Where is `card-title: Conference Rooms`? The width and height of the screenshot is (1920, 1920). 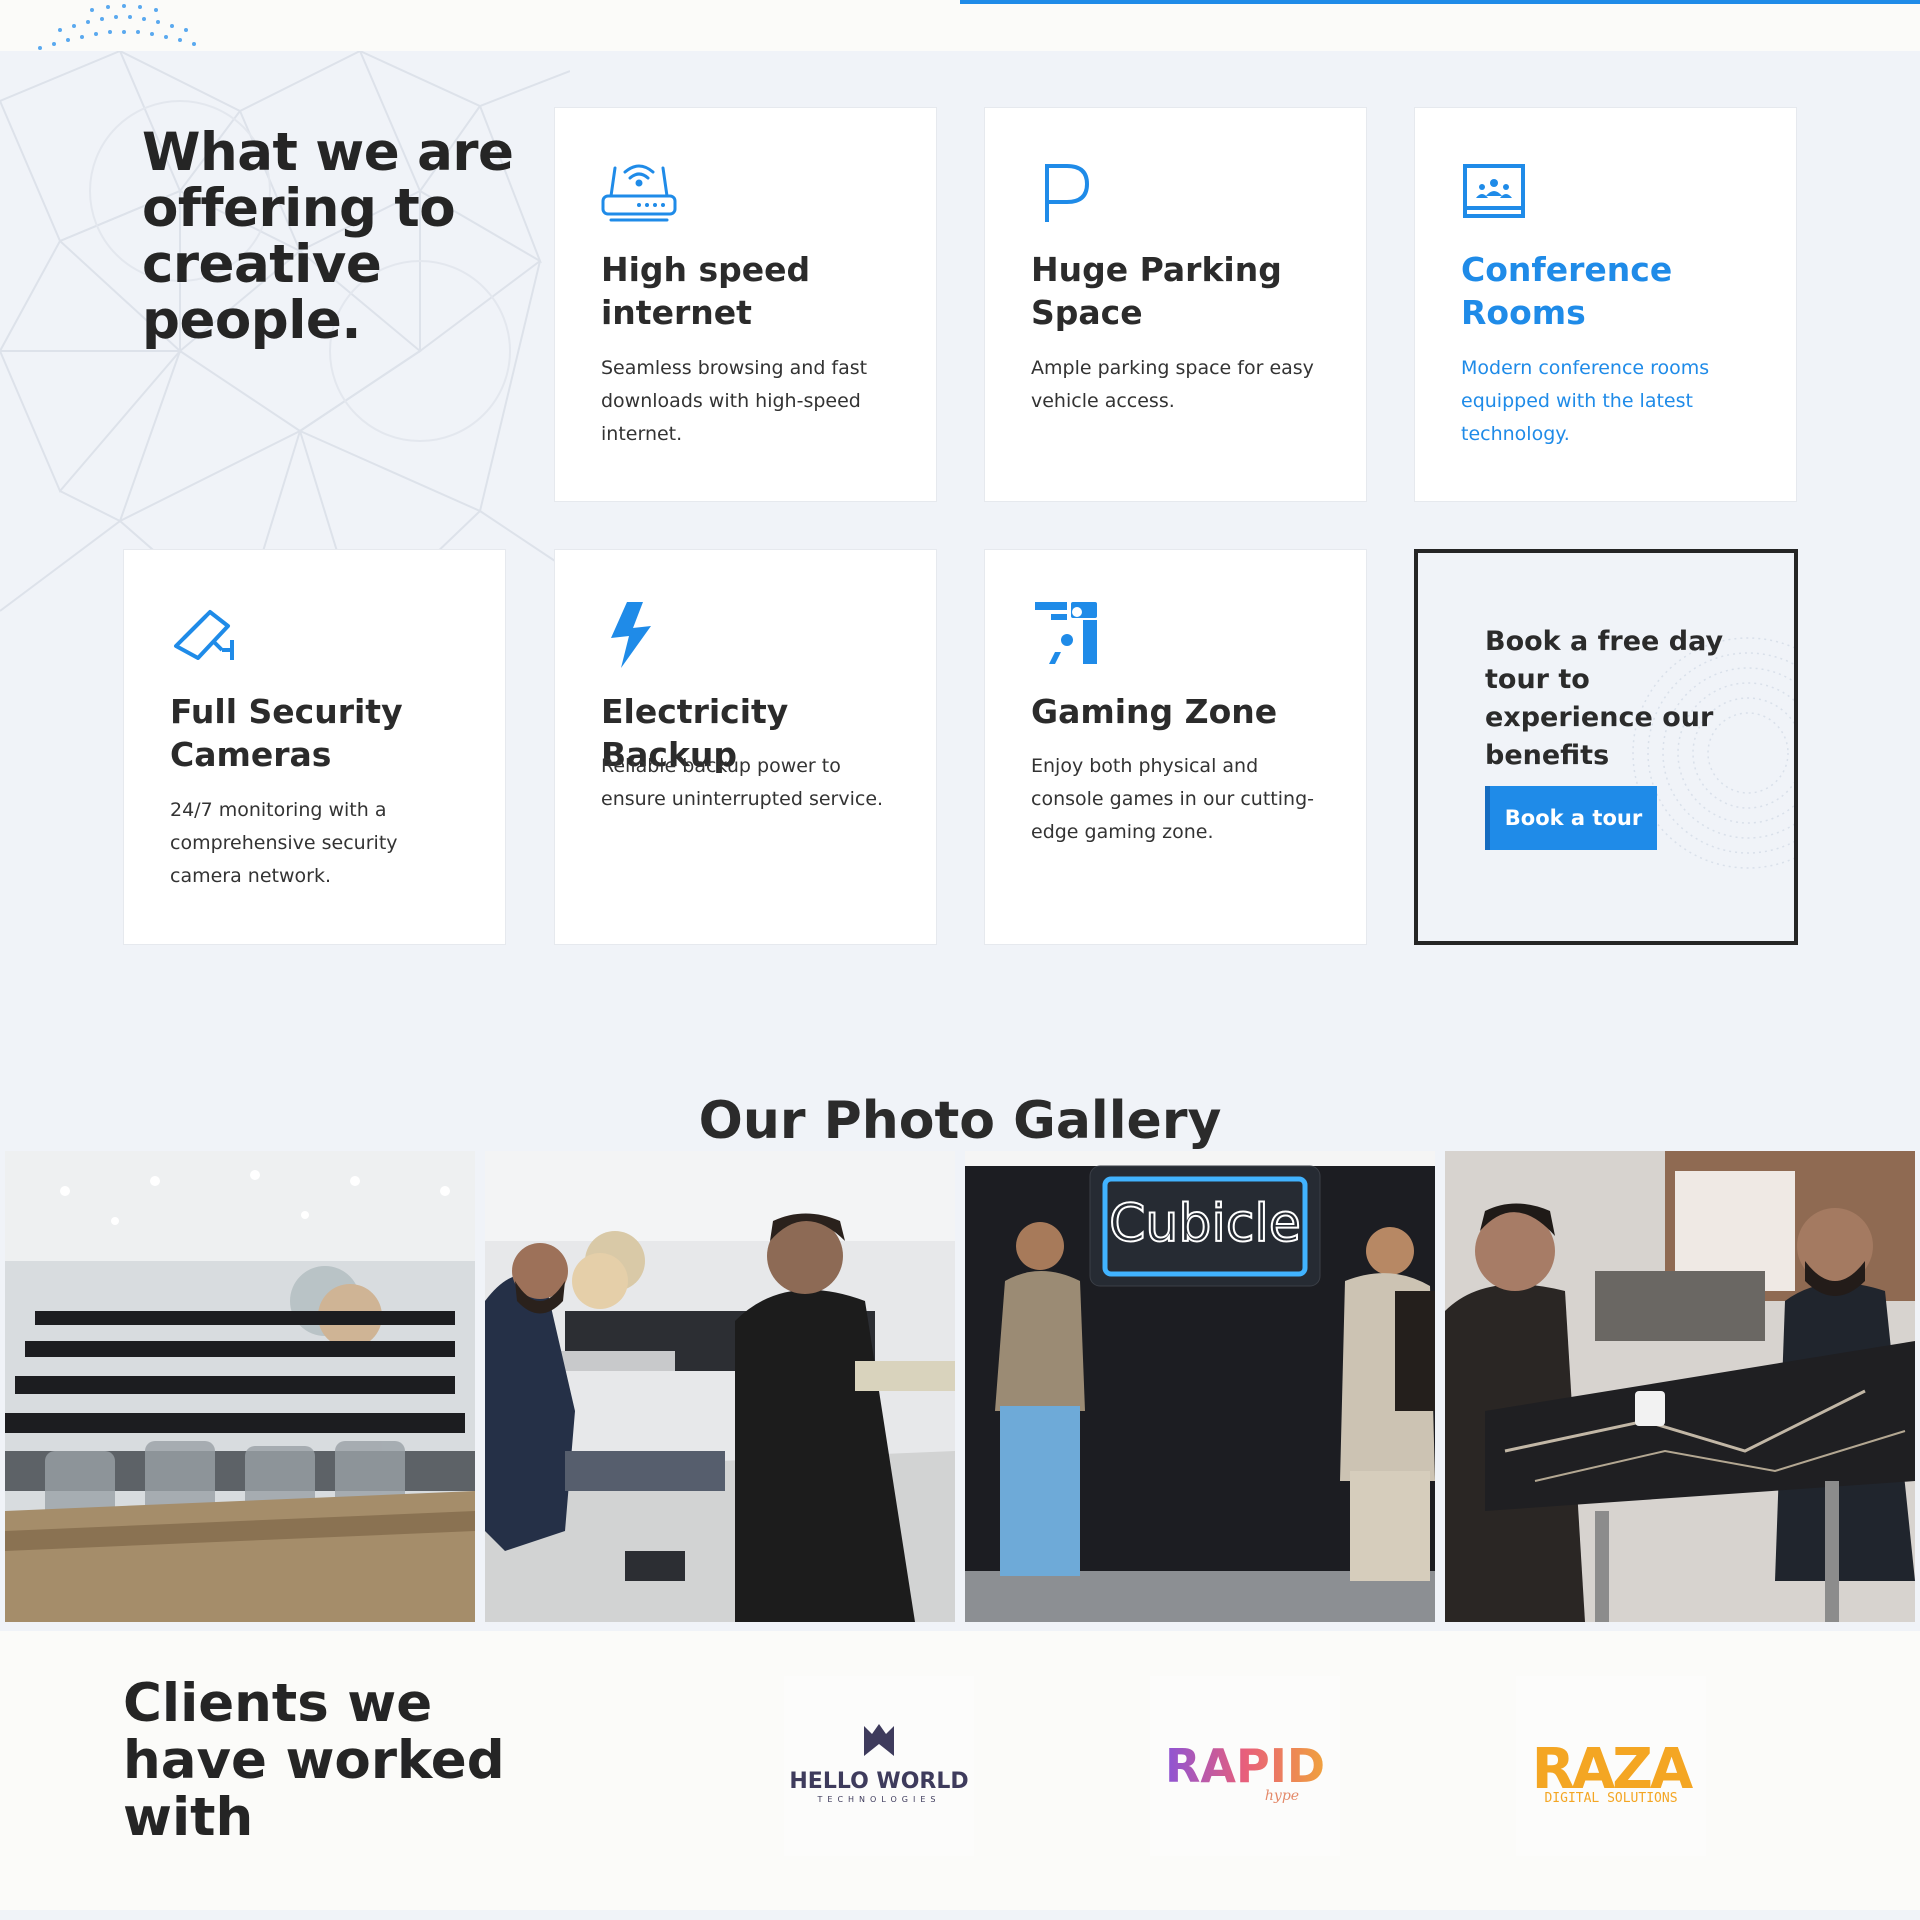
card-title: Conference Rooms is located at coordinates (1567, 291).